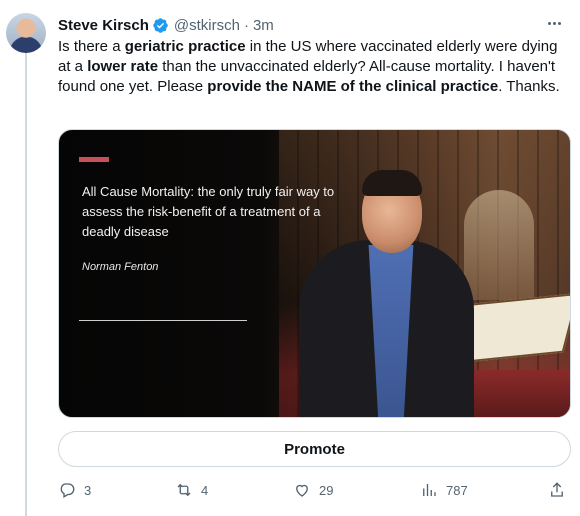 The image size is (580, 516). I want to click on tweet-text-bold: lower rate, so click(123, 66).